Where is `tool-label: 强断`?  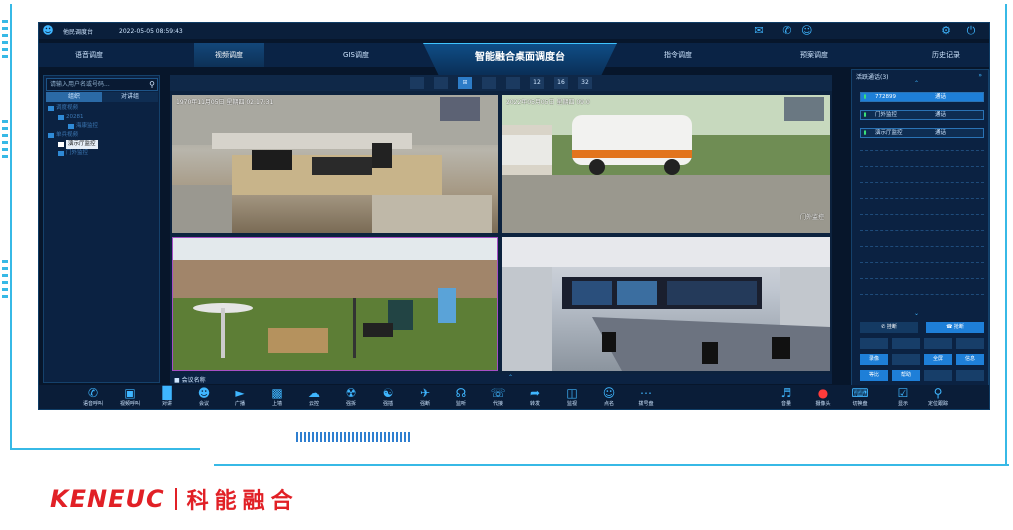 tool-label: 强断 is located at coordinates (424, 404).